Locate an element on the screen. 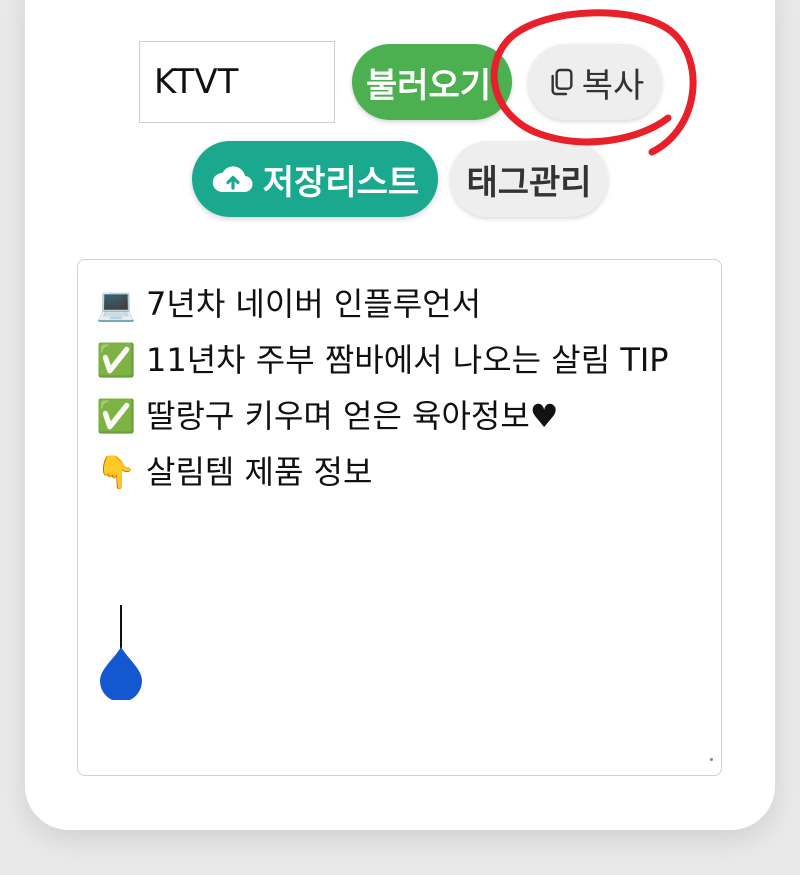 The image size is (800, 875). bio-line: 👇 살림템 제품 정보 is located at coordinates (234, 472).